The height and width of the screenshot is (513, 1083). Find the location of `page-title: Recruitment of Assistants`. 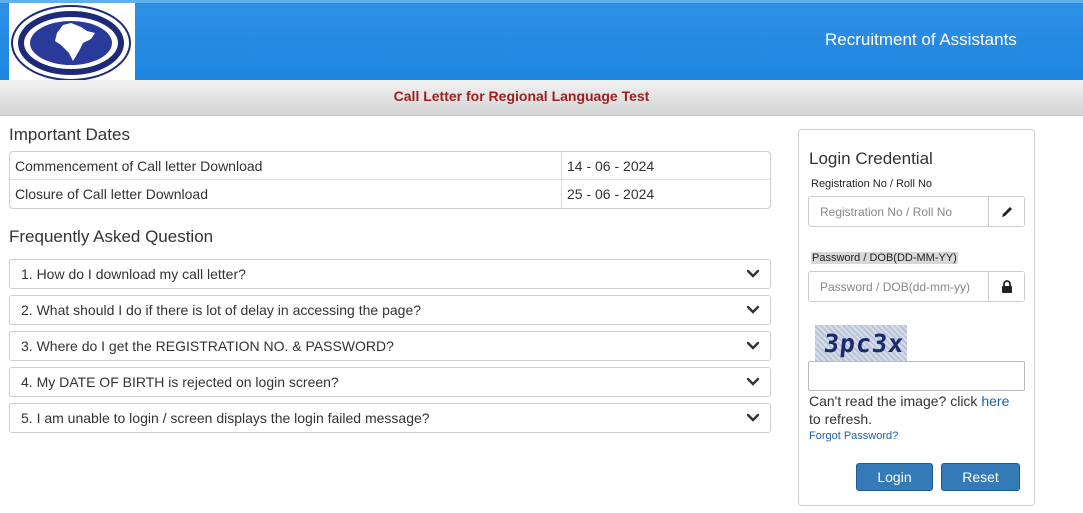

page-title: Recruitment of Assistants is located at coordinates (921, 39).